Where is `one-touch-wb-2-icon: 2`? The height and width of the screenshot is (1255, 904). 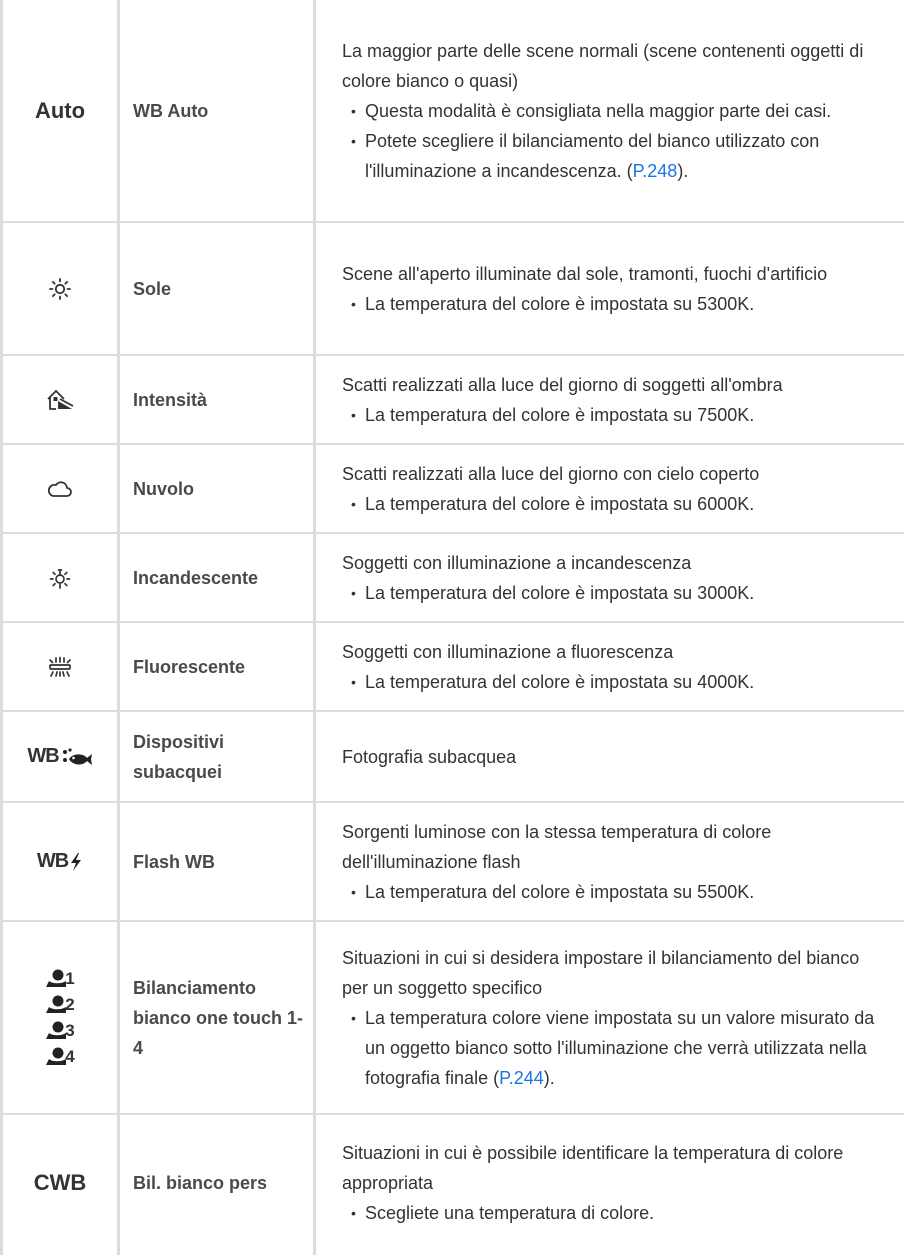
one-touch-wb-2-icon: 2 is located at coordinates (60, 1005).